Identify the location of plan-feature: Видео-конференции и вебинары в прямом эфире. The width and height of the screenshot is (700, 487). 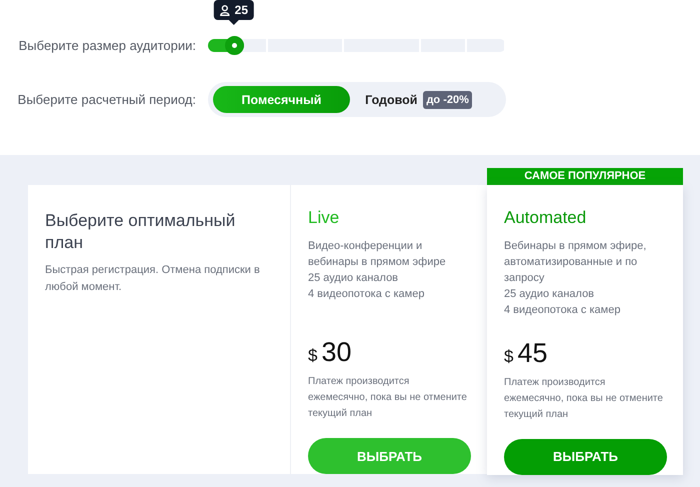
(377, 254).